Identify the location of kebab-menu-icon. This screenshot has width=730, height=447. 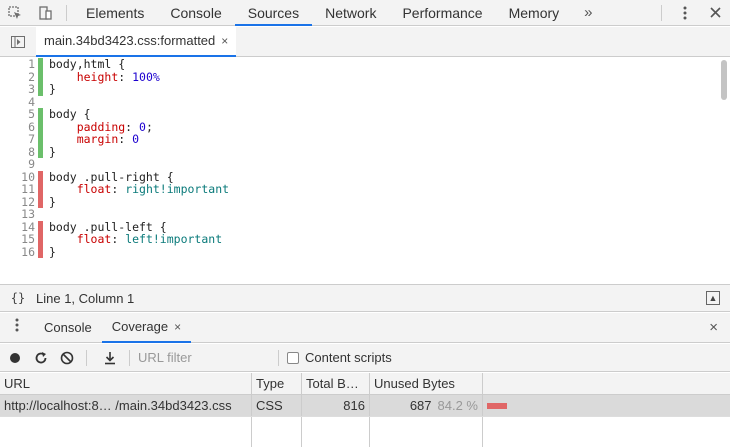
(685, 13).